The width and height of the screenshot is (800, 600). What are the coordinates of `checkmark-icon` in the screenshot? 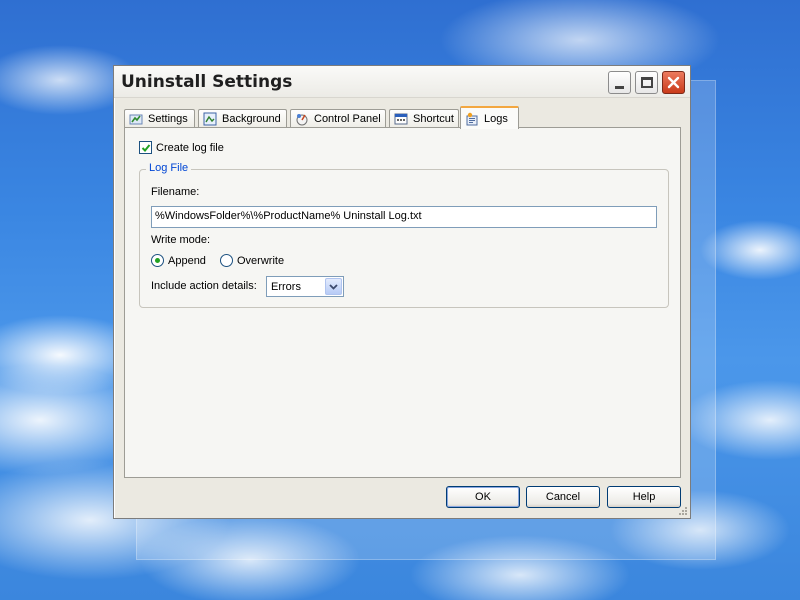 It's located at (145, 147).